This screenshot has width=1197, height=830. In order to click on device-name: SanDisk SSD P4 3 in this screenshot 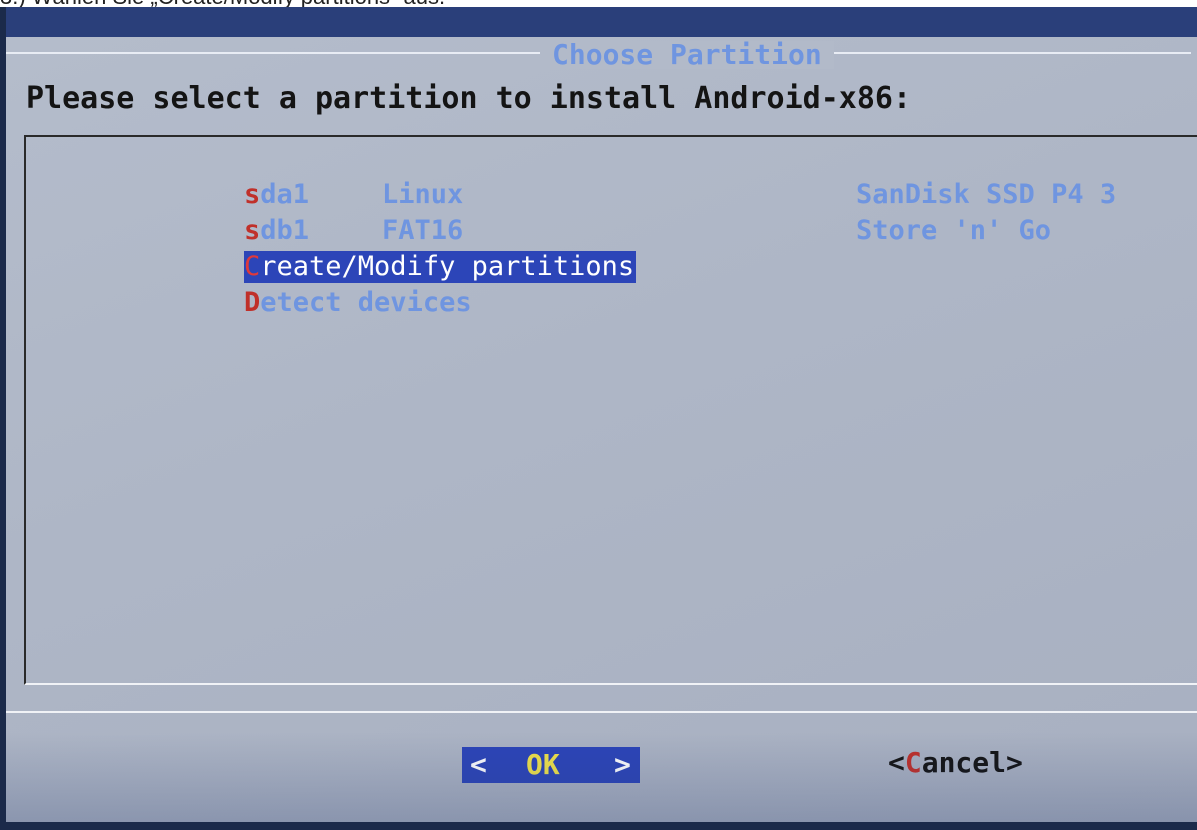, I will do `click(986, 194)`.